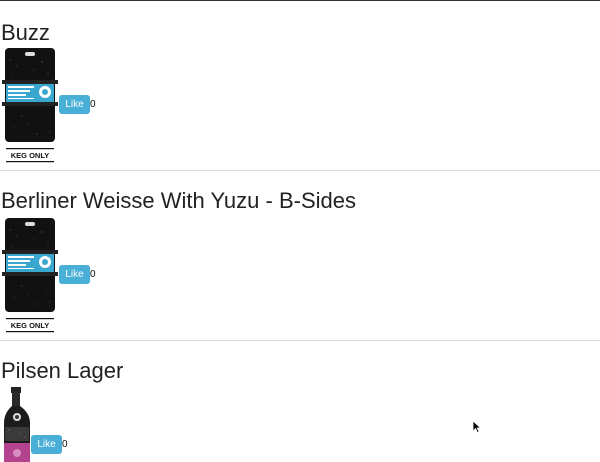  Describe the element at coordinates (17, 424) in the screenshot. I see `bottle-icon` at that location.